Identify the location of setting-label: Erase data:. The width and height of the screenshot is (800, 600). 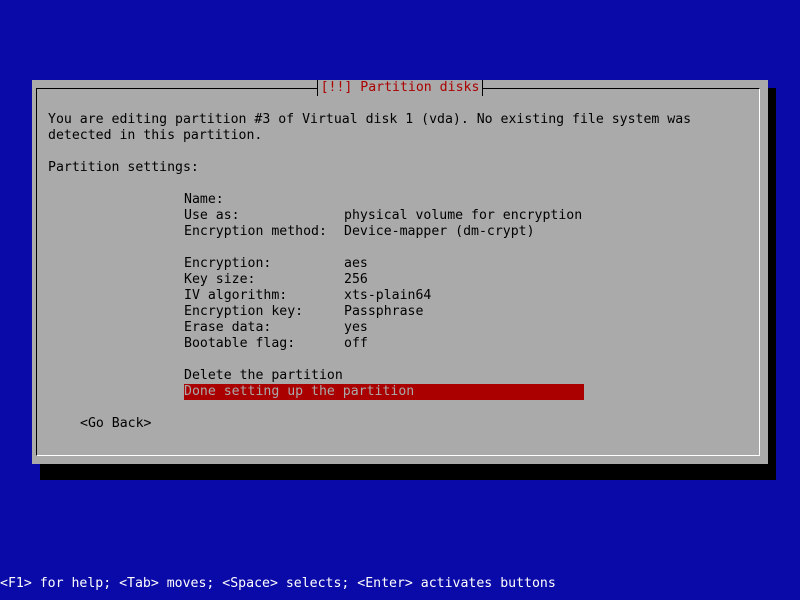
(228, 327).